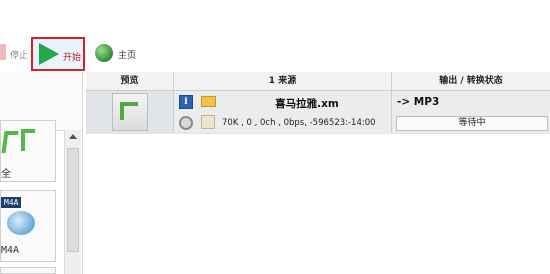 The image size is (550, 274). I want to click on source-info: 70K , 0 , 0ch , 0bps, -596523:-14:00, so click(299, 123).